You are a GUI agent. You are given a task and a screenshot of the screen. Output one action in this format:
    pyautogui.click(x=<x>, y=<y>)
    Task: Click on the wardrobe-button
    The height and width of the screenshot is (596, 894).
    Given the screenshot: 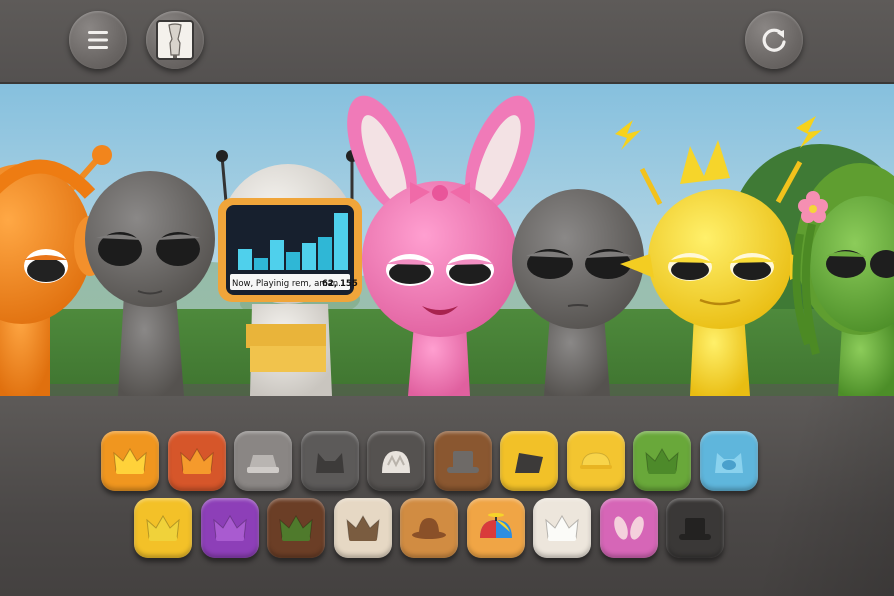 What is the action you would take?
    pyautogui.click(x=175, y=40)
    